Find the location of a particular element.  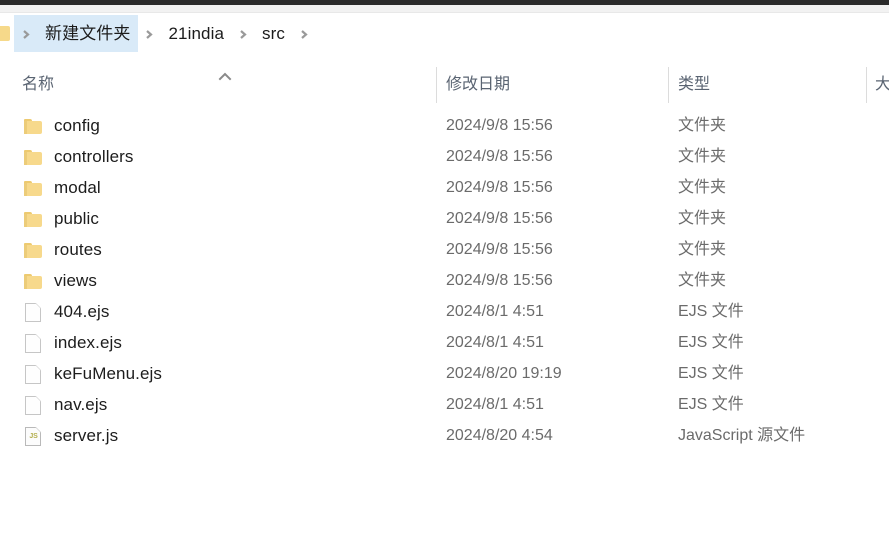

file-name-cell: controllers is located at coordinates (67, 156).